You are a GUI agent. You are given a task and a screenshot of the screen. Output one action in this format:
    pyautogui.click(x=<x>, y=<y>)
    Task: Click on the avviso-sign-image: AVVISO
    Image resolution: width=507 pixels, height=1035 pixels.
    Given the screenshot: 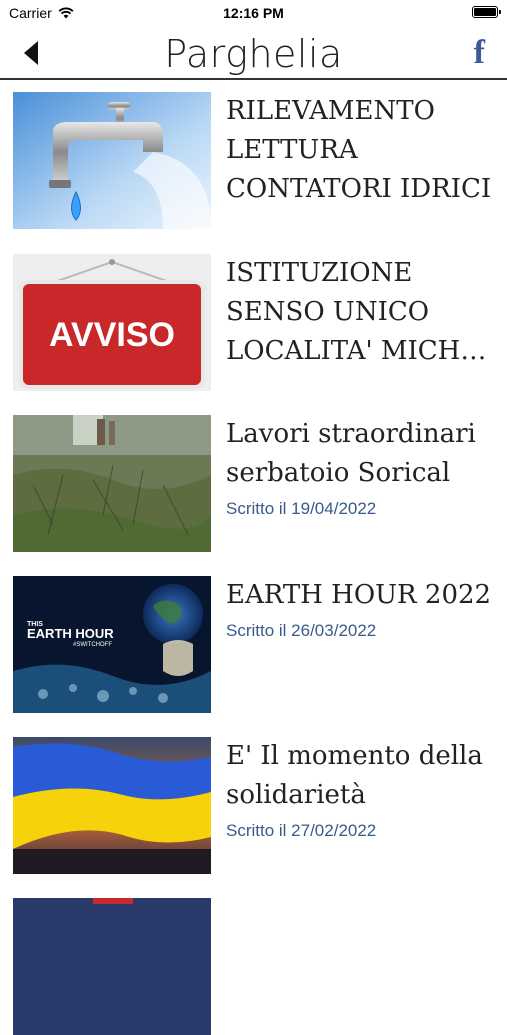 What is the action you would take?
    pyautogui.click(x=112, y=322)
    